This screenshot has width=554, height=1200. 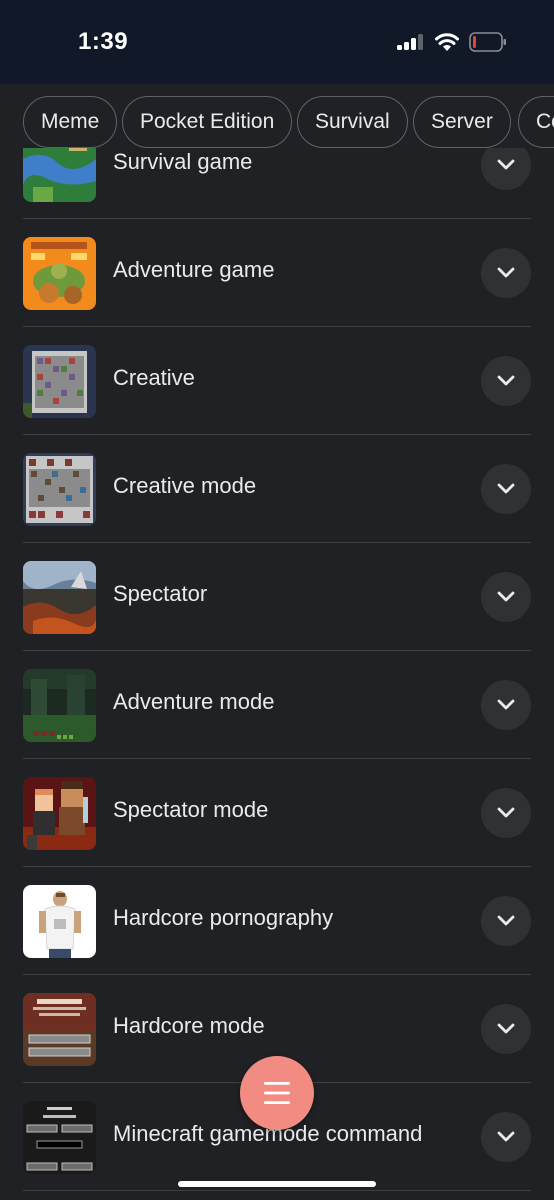 I want to click on chip-meme: Meme, so click(x=70, y=122).